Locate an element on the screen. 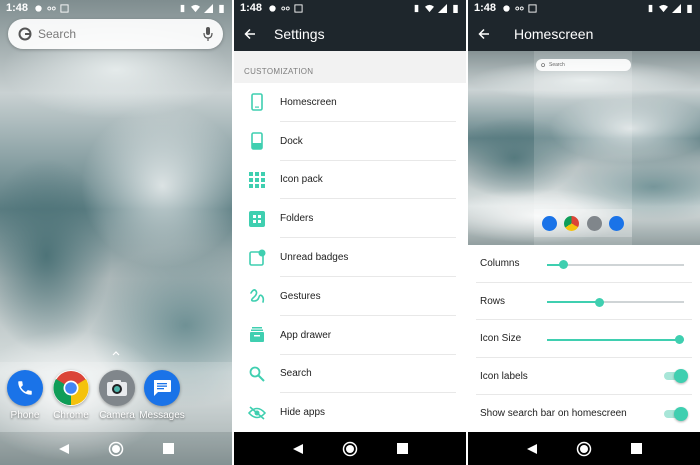 This screenshot has width=700, height=465. camera-icon is located at coordinates (117, 388).